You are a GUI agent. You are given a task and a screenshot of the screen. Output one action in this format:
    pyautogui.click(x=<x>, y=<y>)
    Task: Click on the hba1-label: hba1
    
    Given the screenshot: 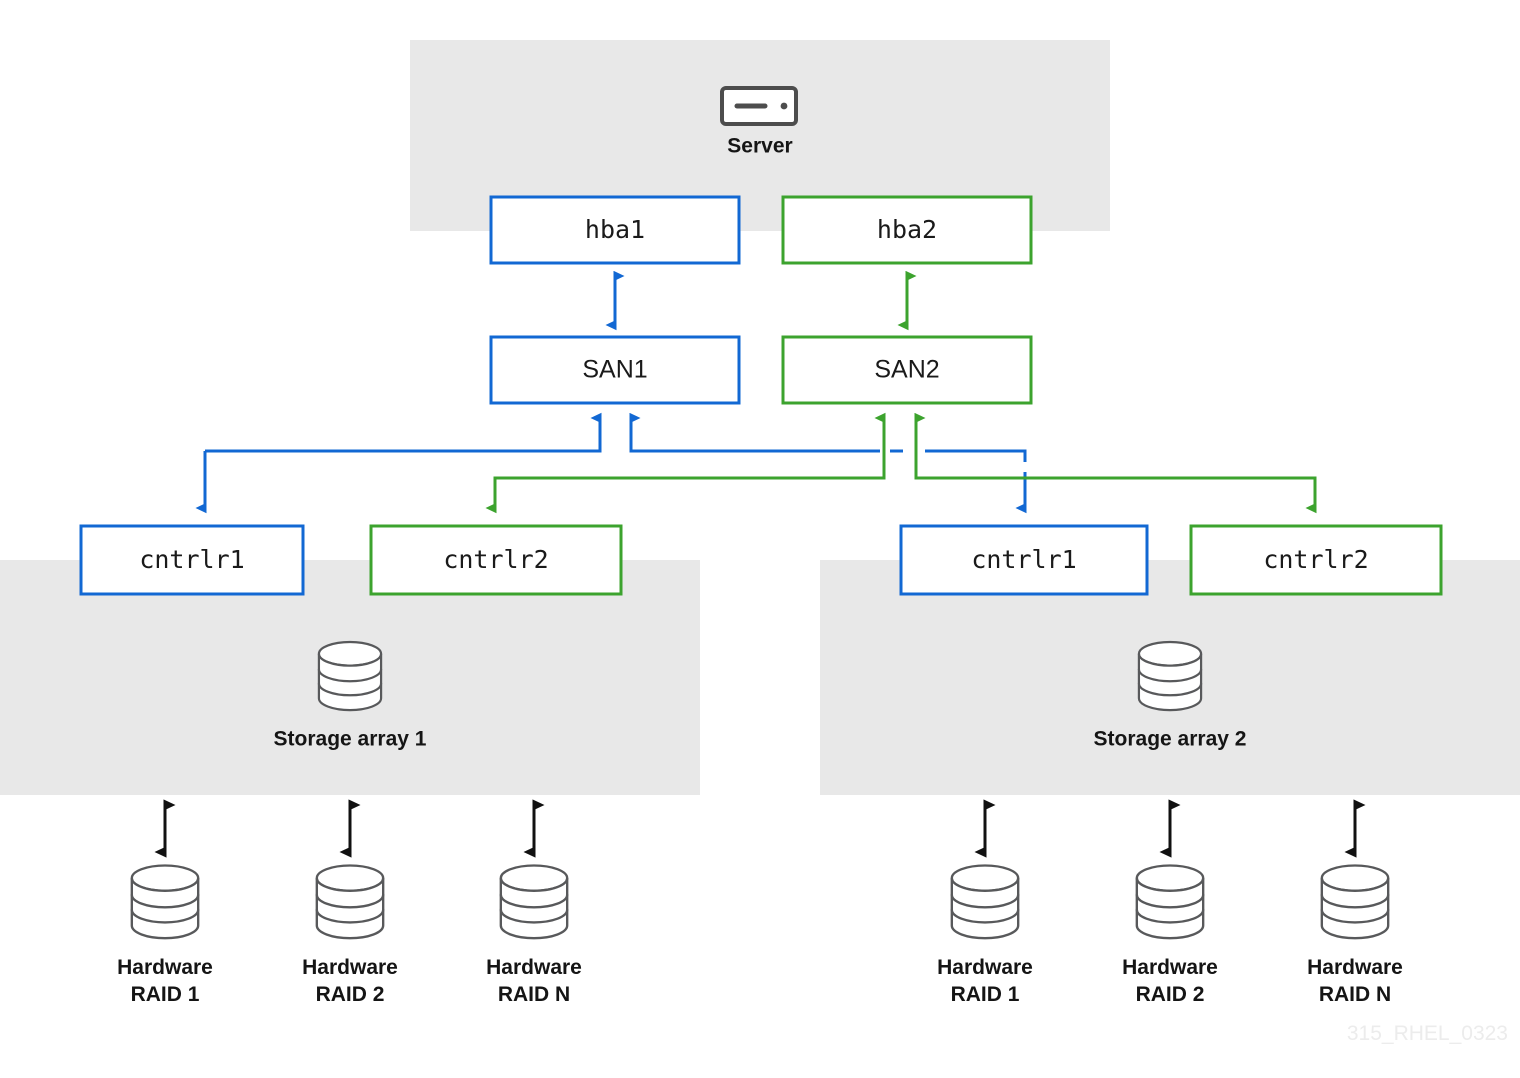 What is the action you would take?
    pyautogui.click(x=615, y=229)
    